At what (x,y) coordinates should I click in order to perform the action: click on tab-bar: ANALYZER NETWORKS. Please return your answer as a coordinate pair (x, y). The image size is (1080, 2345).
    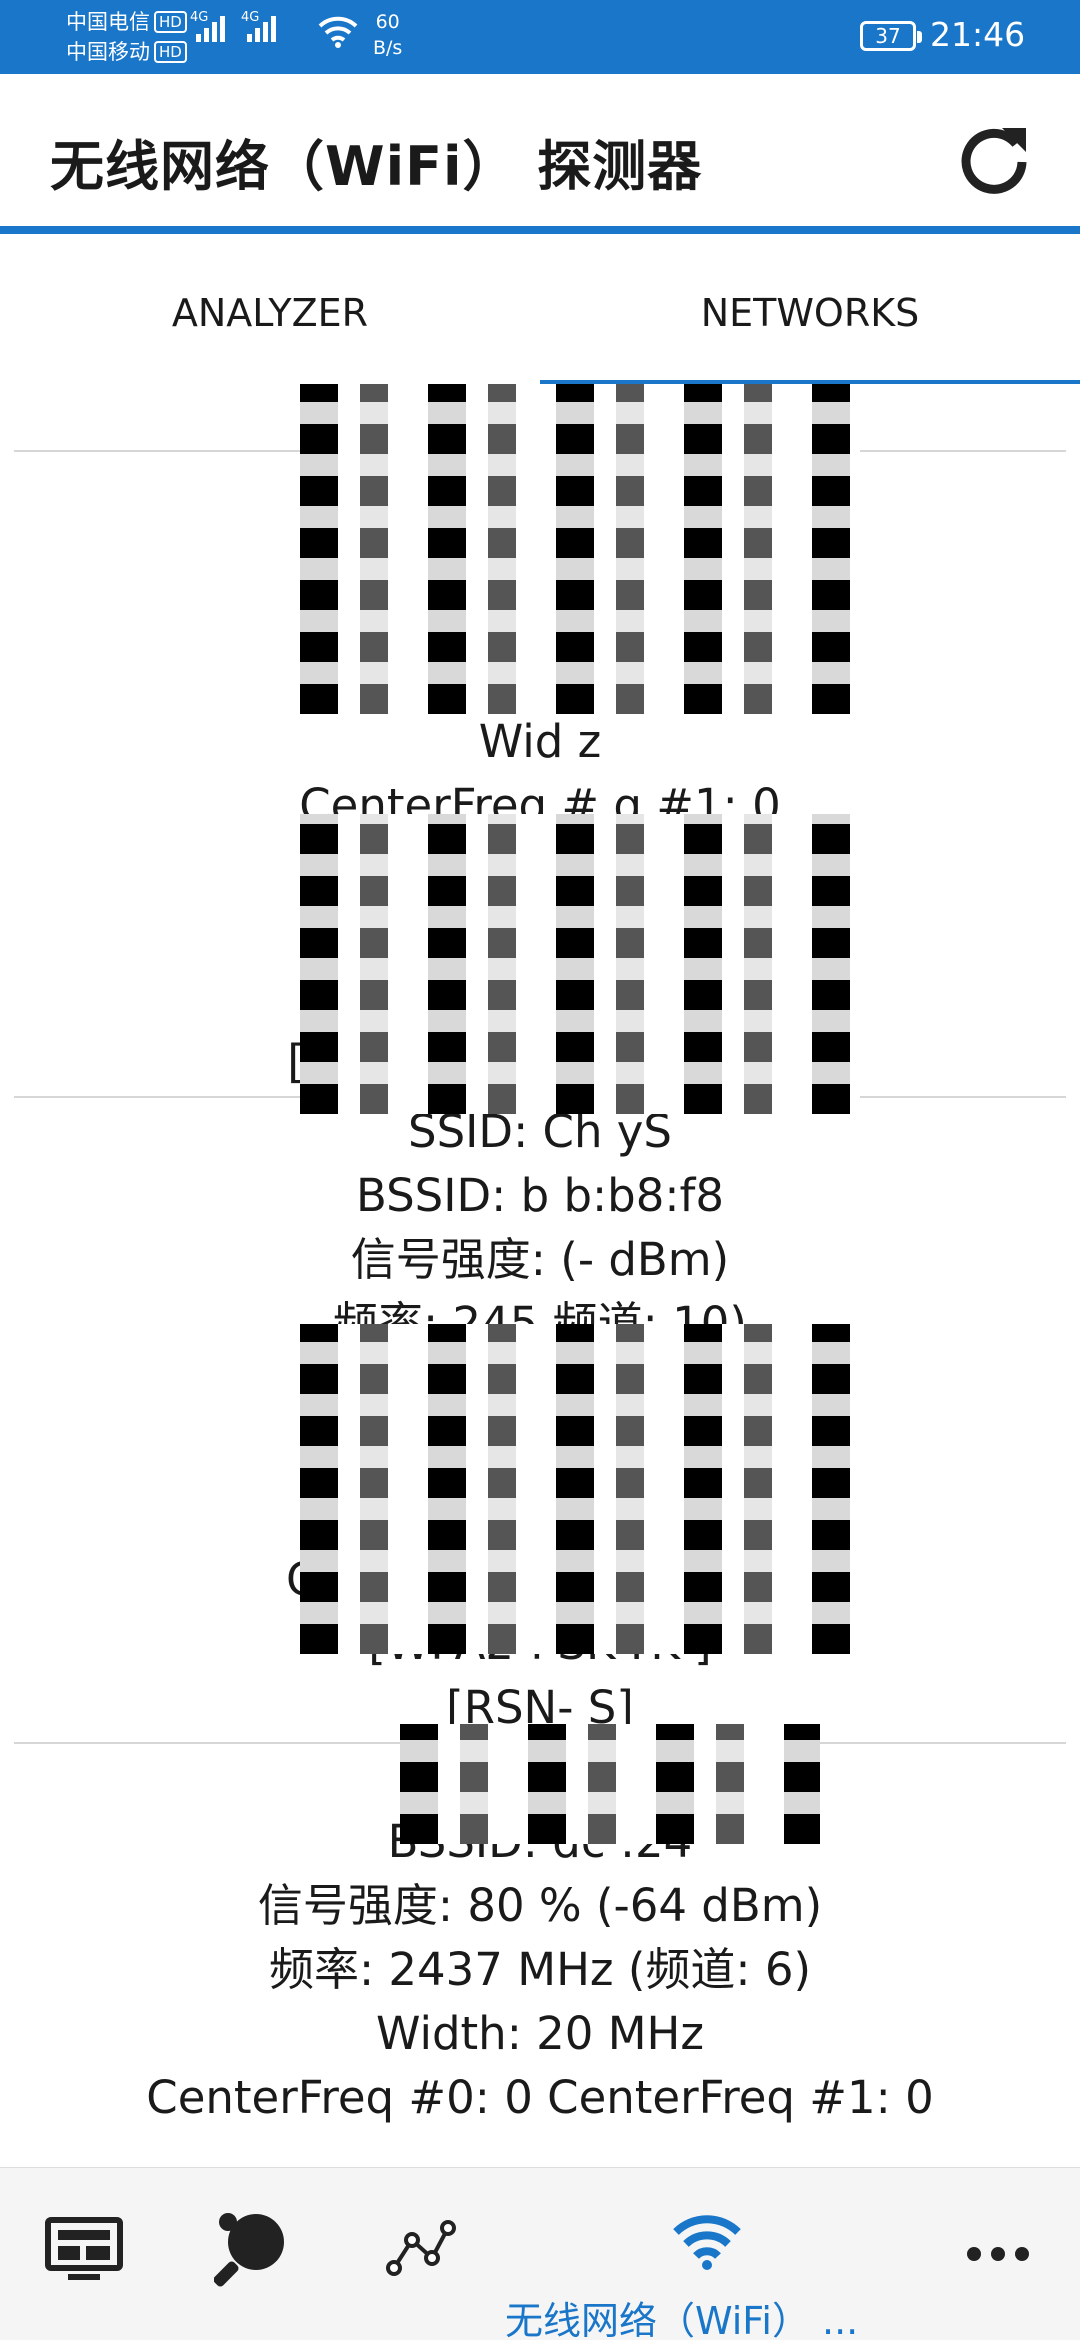
    Looking at the image, I should click on (540, 313).